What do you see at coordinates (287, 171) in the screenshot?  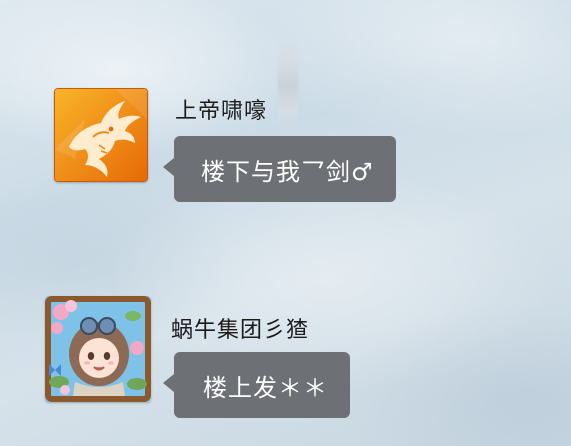 I see `message-text: 楼下与我乛剑♂` at bounding box center [287, 171].